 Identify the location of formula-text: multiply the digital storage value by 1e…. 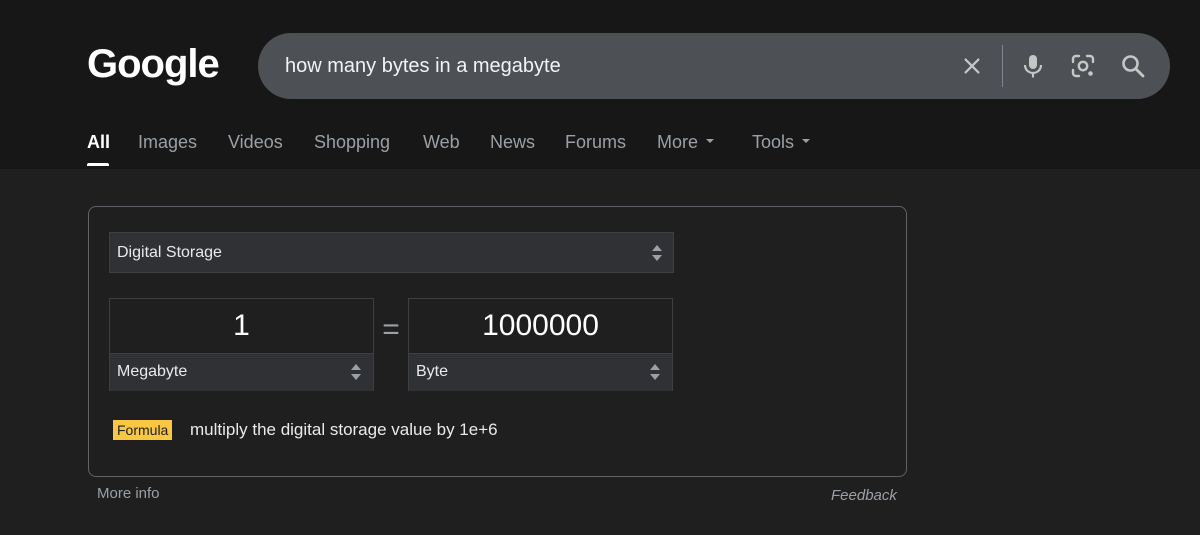
(344, 429).